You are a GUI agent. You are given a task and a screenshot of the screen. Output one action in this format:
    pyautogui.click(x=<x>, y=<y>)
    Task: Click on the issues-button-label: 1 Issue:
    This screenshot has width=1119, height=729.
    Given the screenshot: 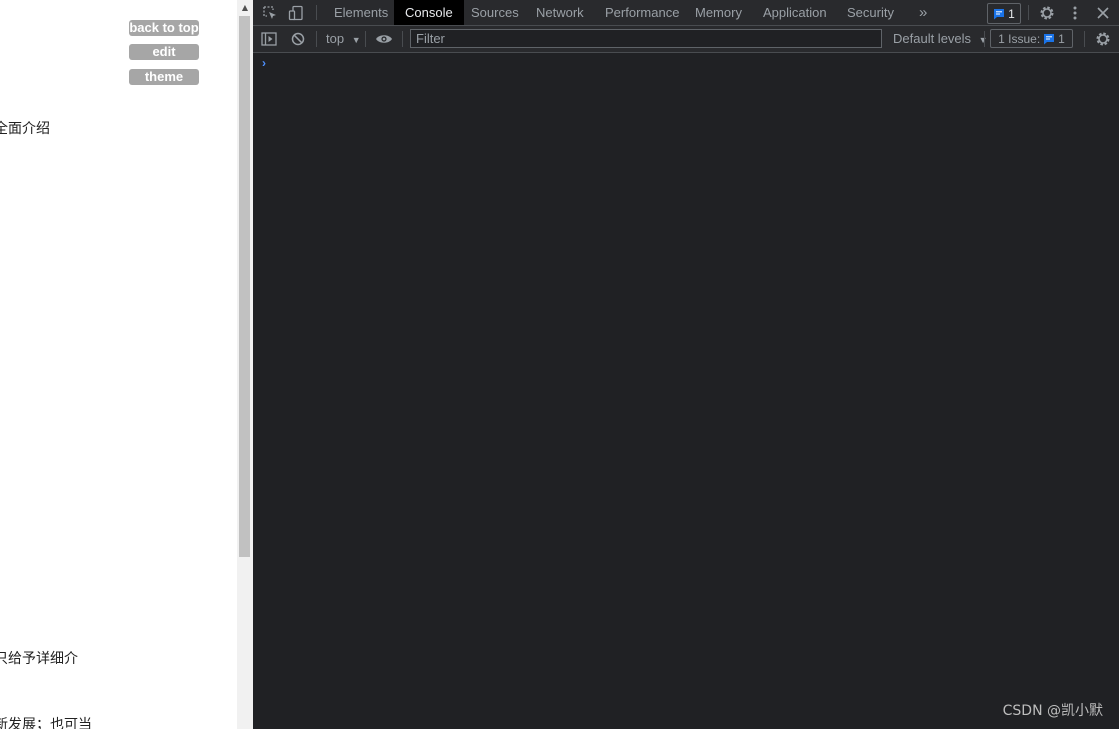 What is the action you would take?
    pyautogui.click(x=1019, y=38)
    